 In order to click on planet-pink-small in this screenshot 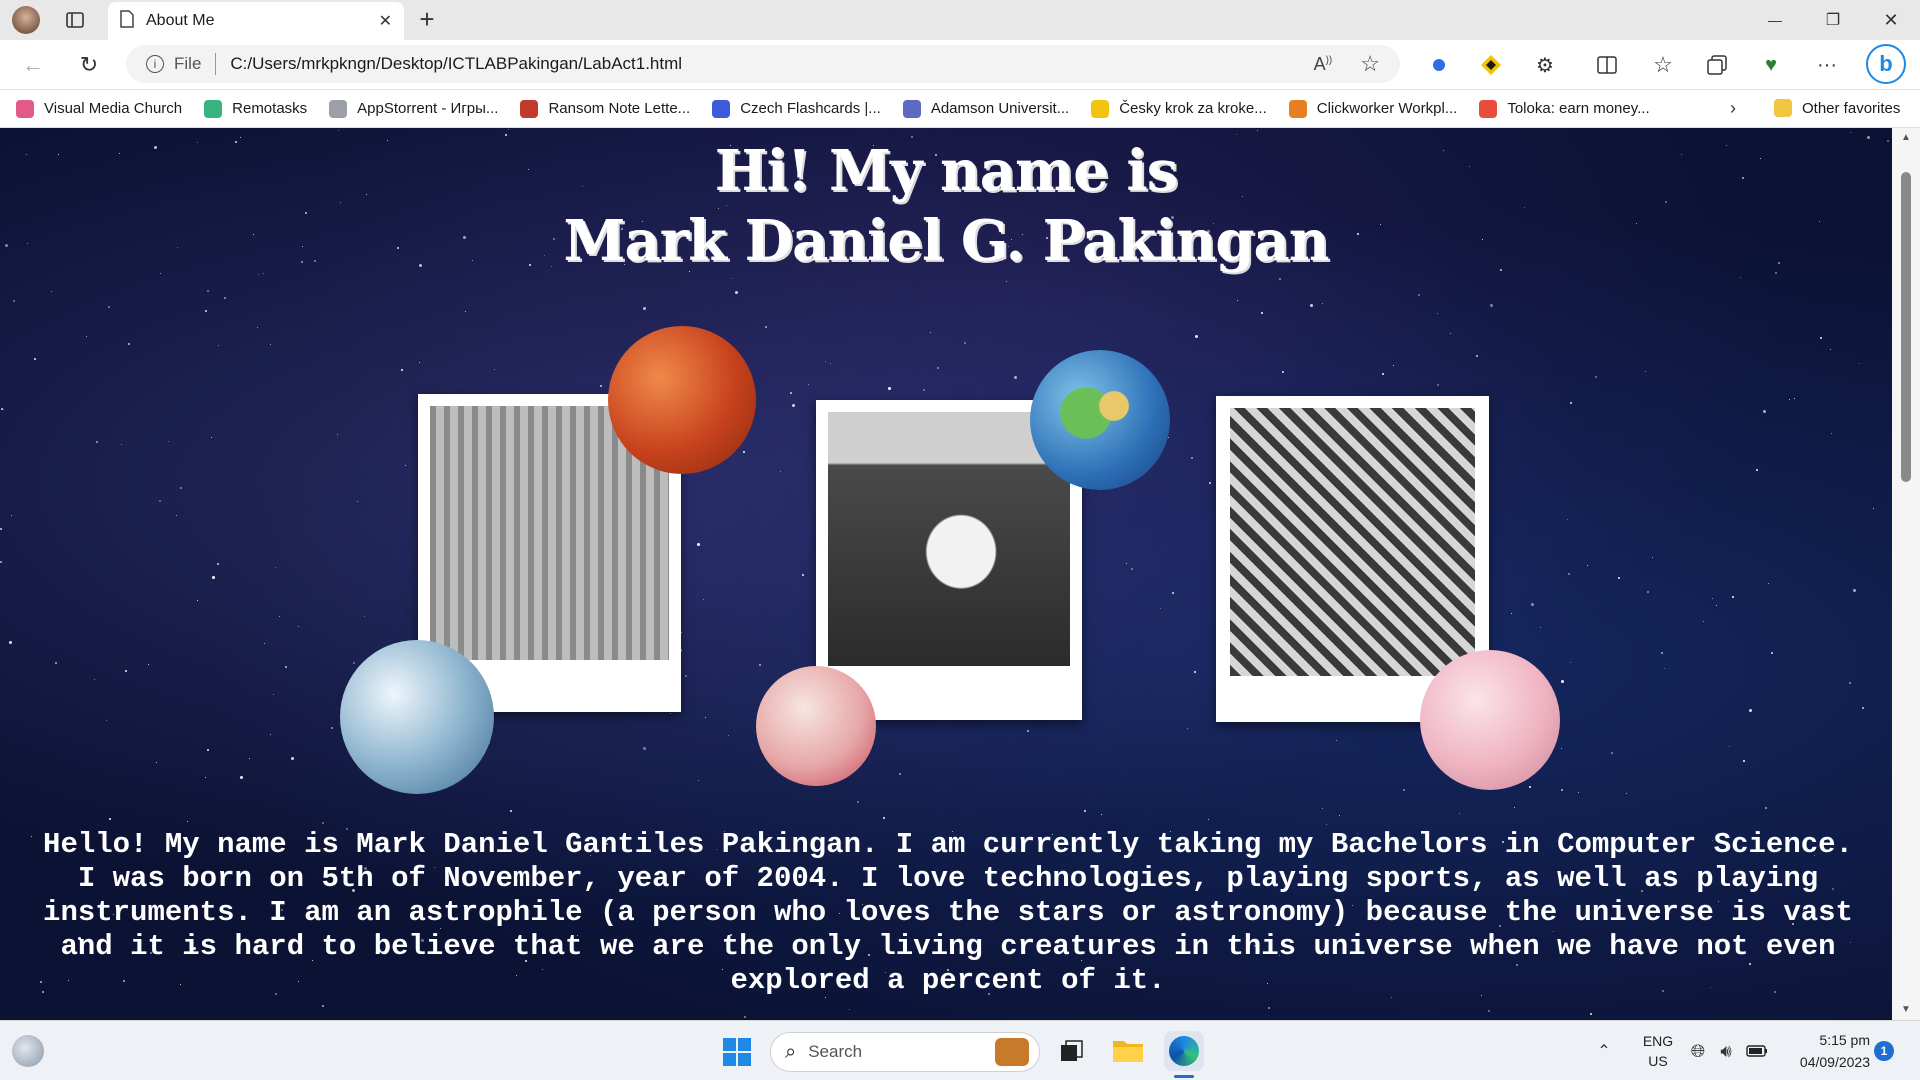, I will do `click(816, 726)`.